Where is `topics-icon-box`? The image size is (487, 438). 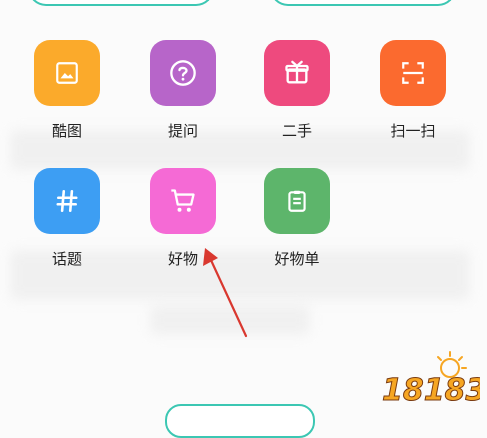 topics-icon-box is located at coordinates (67, 201).